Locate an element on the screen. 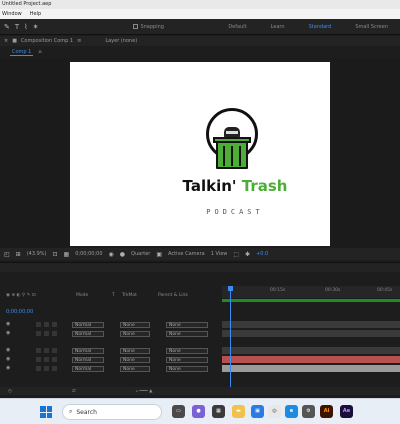  settings-icon: ⚙ is located at coordinates (308, 411).